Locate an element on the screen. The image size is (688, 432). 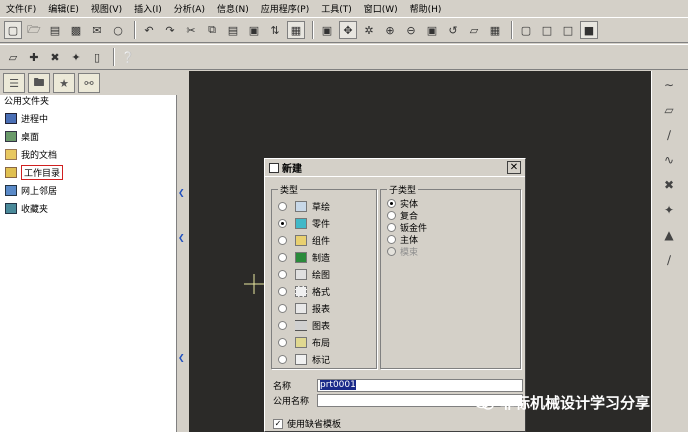
analysis-tool-icon: ▲ is located at coordinates (669, 235).